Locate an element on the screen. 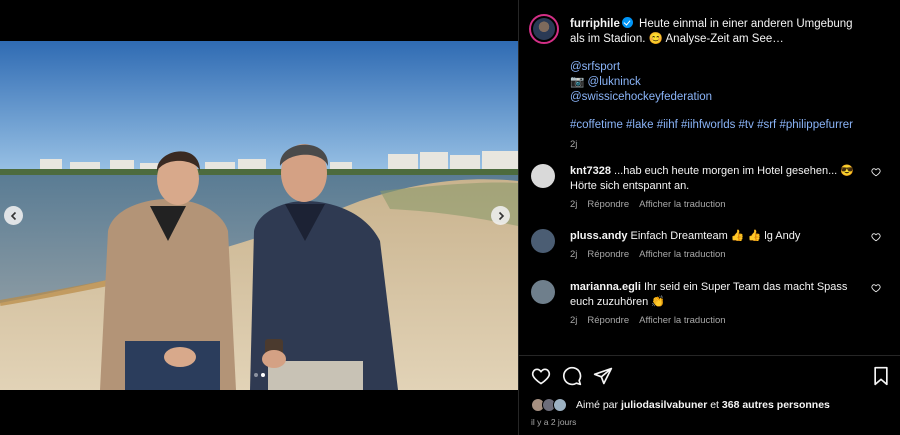 Image resolution: width=900 pixels, height=435 pixels. chevron-right-icon is located at coordinates (501, 215).